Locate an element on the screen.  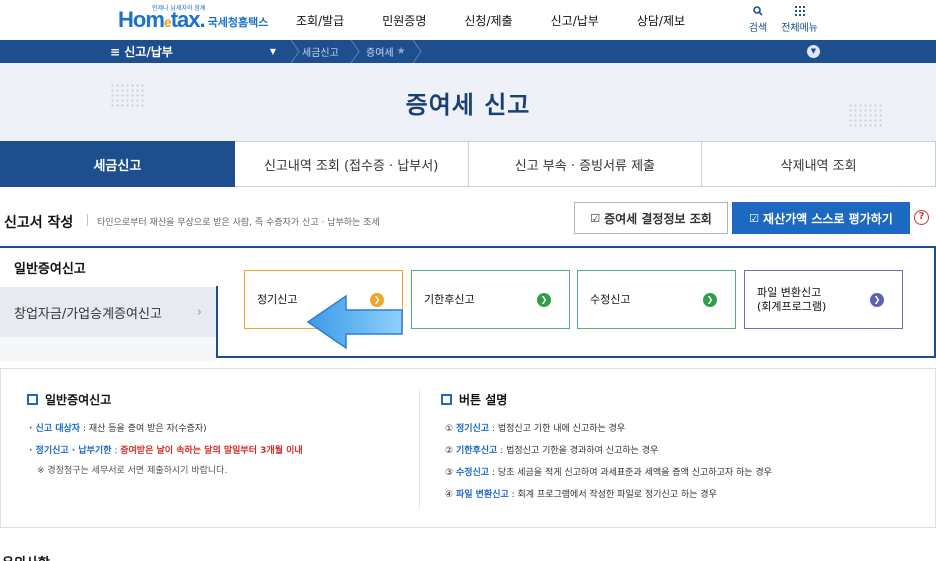
info-deadline-value: 증여받은 날이 속하는 달의 말일부터 3개월 이내 is located at coordinates (211, 451).